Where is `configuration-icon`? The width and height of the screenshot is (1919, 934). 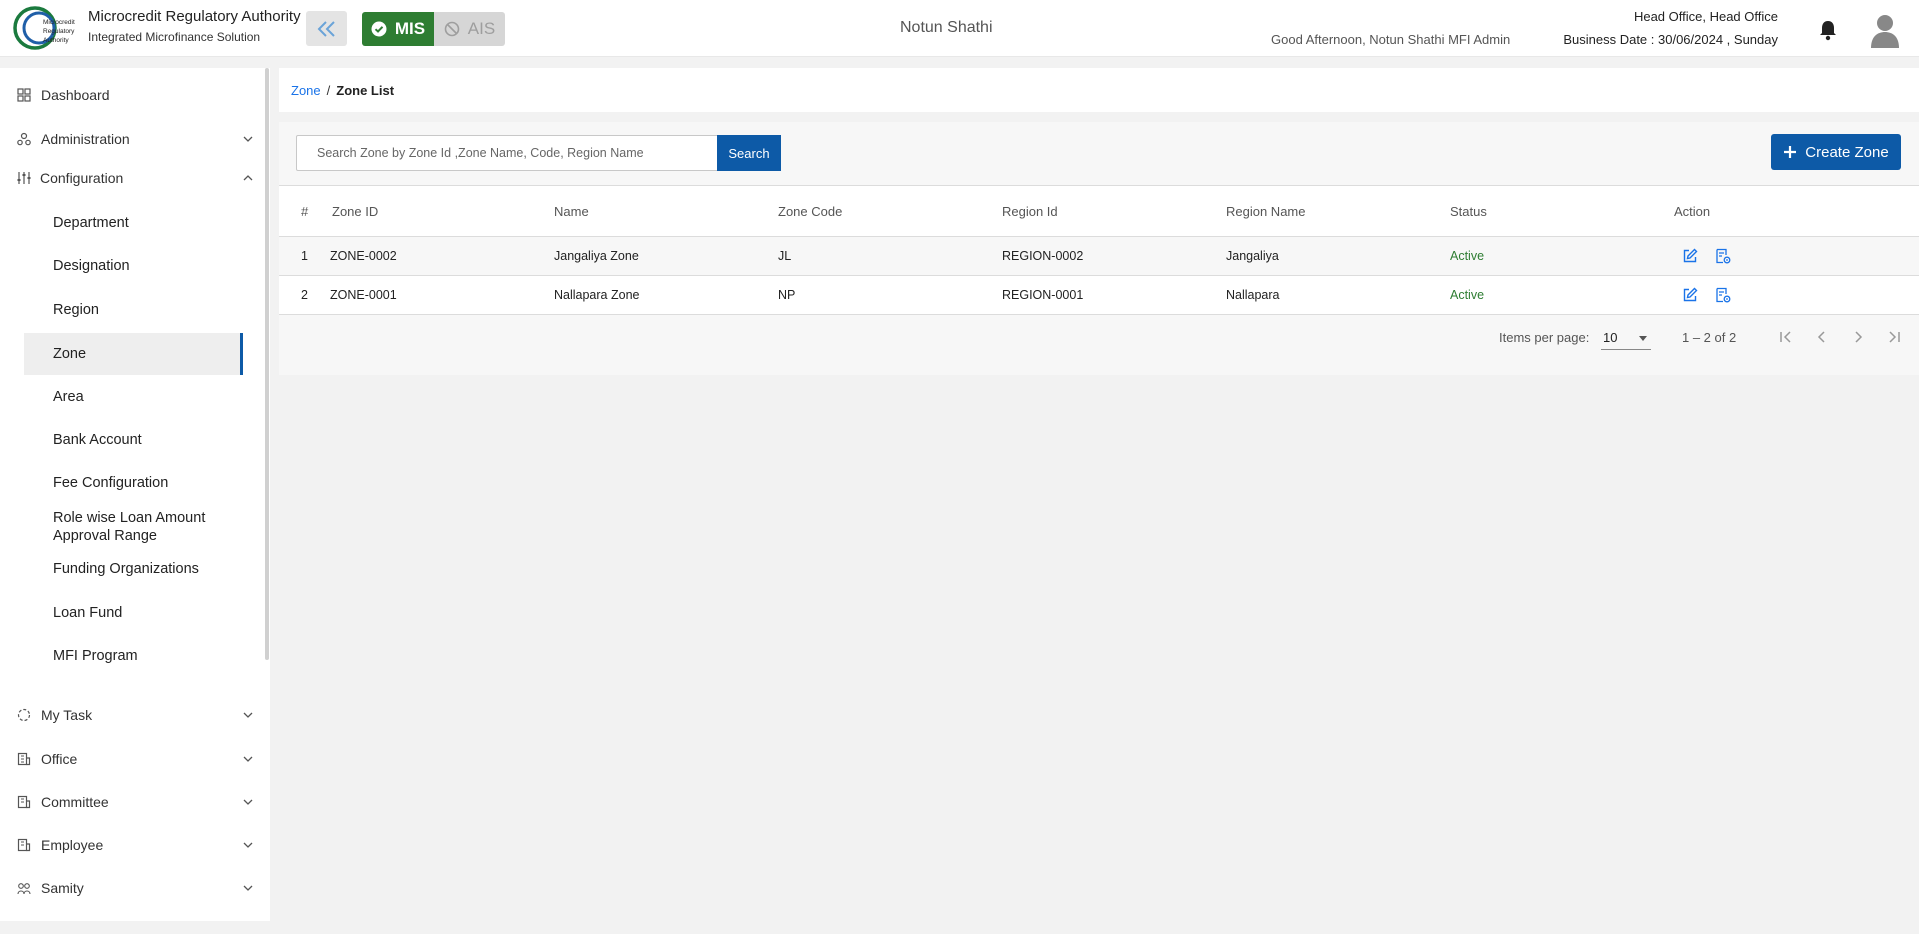
configuration-icon is located at coordinates (24, 178).